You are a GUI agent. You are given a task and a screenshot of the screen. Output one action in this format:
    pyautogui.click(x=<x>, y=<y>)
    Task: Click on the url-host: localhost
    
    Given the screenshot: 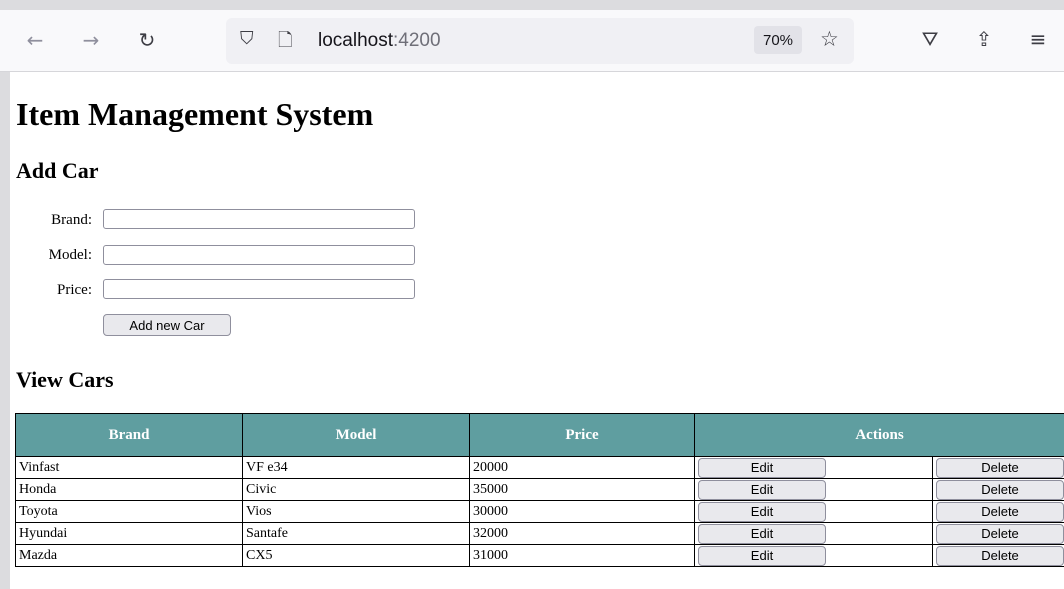 What is the action you would take?
    pyautogui.click(x=355, y=40)
    